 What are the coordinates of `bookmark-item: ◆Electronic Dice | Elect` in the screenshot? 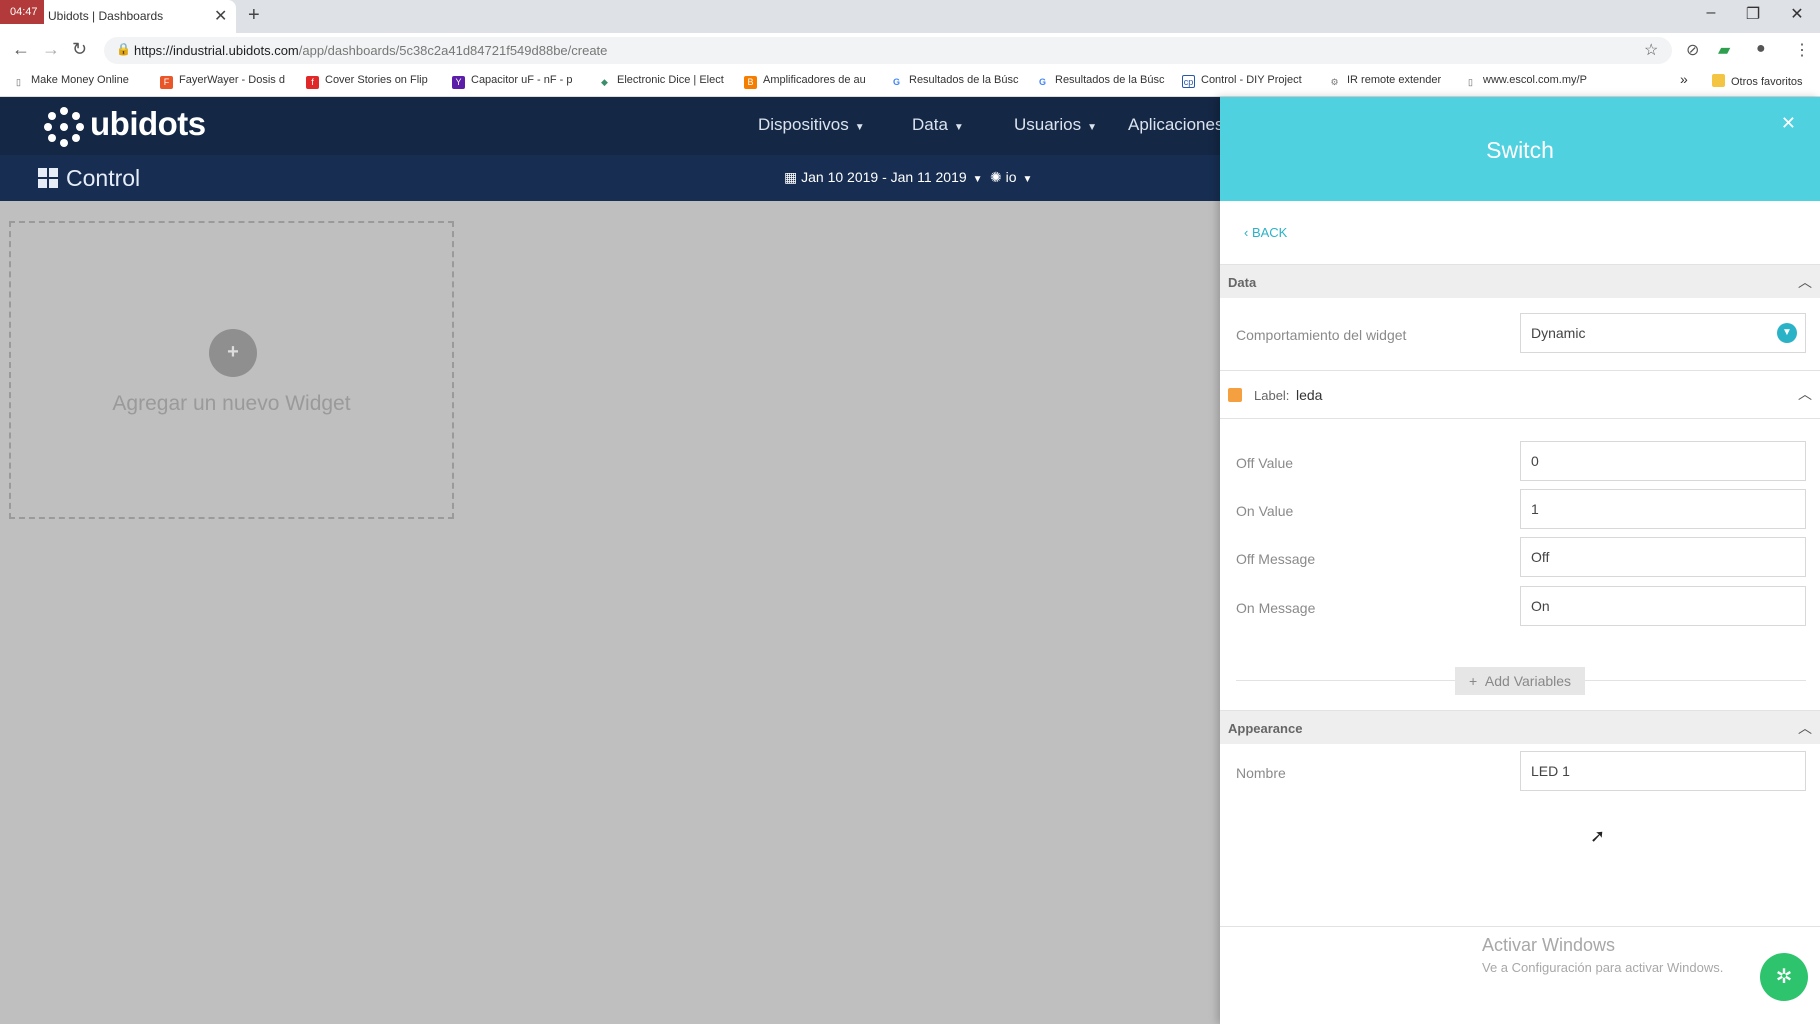 It's located at (661, 81).